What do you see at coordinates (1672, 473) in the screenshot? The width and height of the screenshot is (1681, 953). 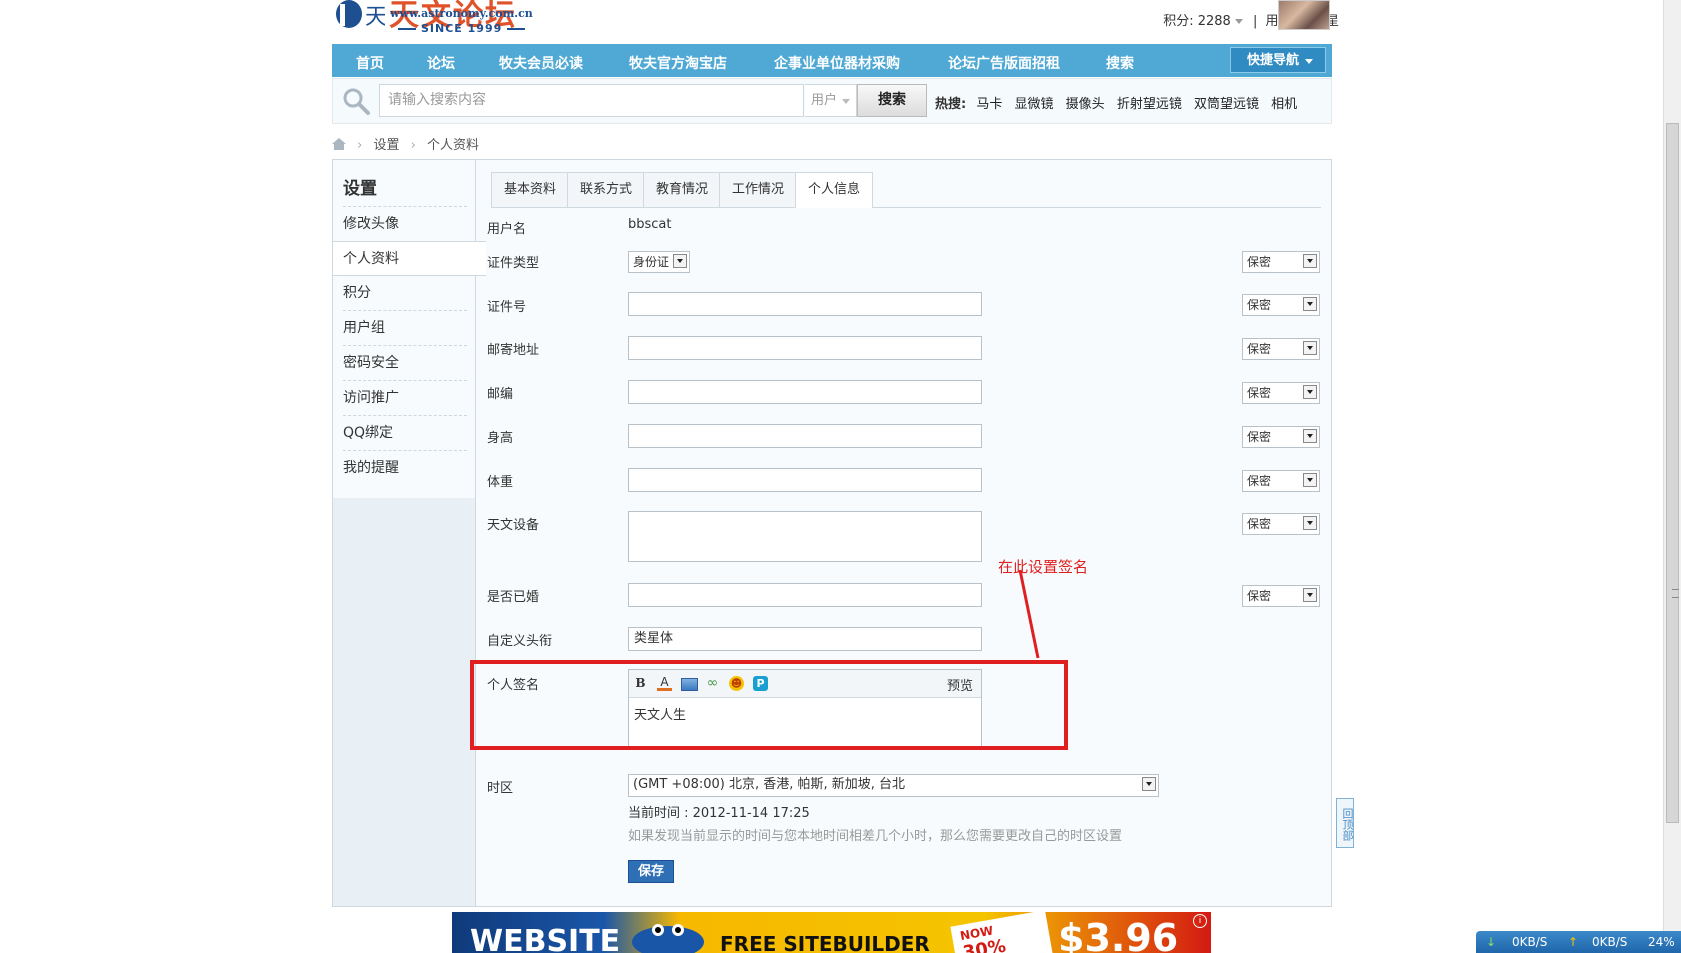 I see `scrollbar-thumb` at bounding box center [1672, 473].